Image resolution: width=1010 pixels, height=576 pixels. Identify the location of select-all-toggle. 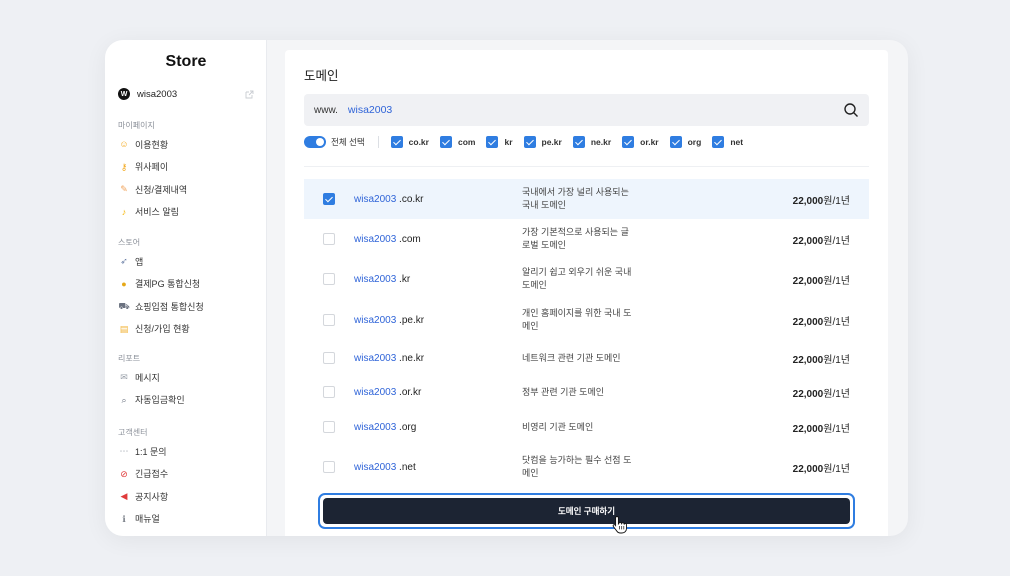
(315, 142).